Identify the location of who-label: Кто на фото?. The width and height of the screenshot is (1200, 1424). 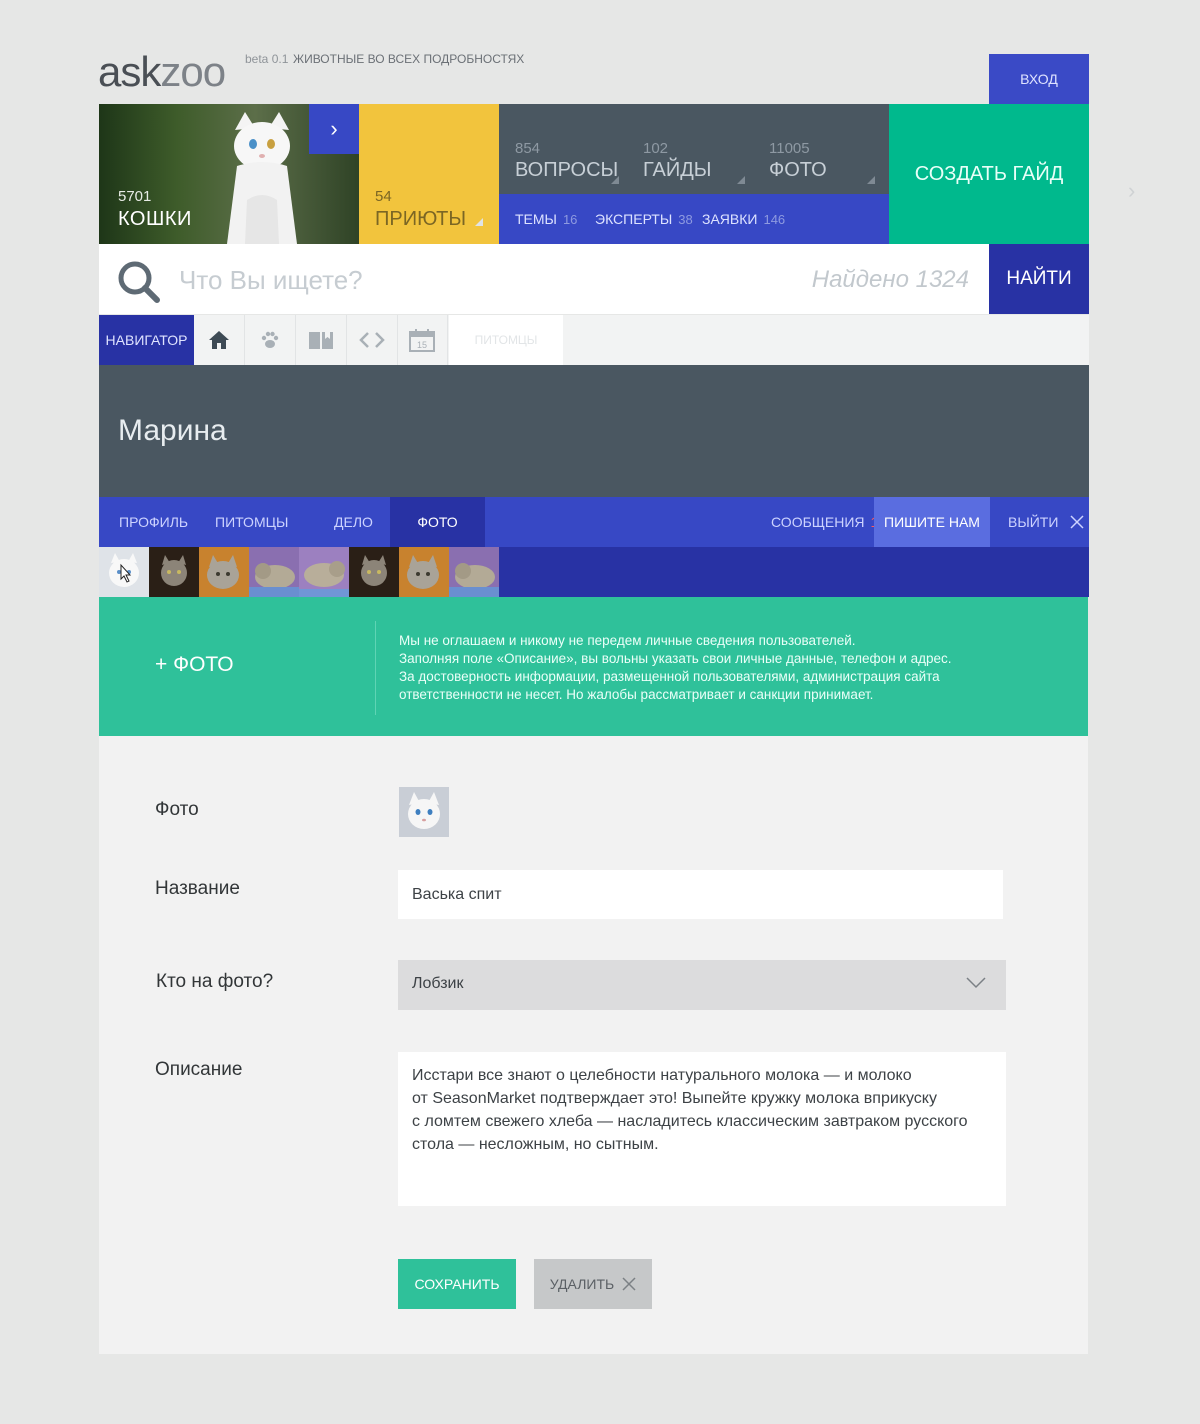
(215, 981).